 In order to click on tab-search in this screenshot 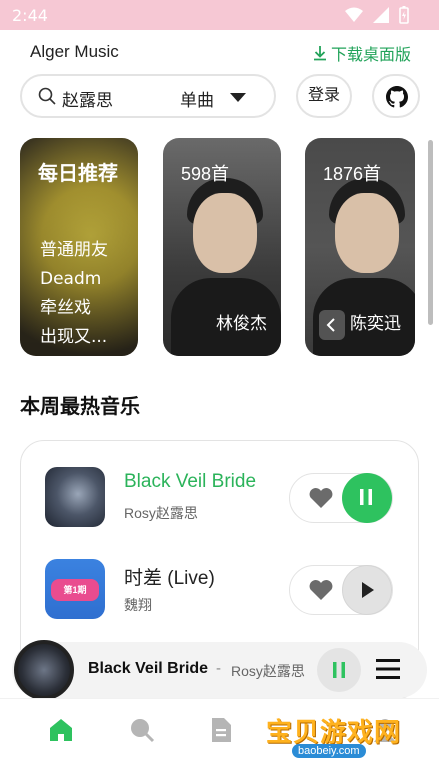, I will do `click(141, 729)`.